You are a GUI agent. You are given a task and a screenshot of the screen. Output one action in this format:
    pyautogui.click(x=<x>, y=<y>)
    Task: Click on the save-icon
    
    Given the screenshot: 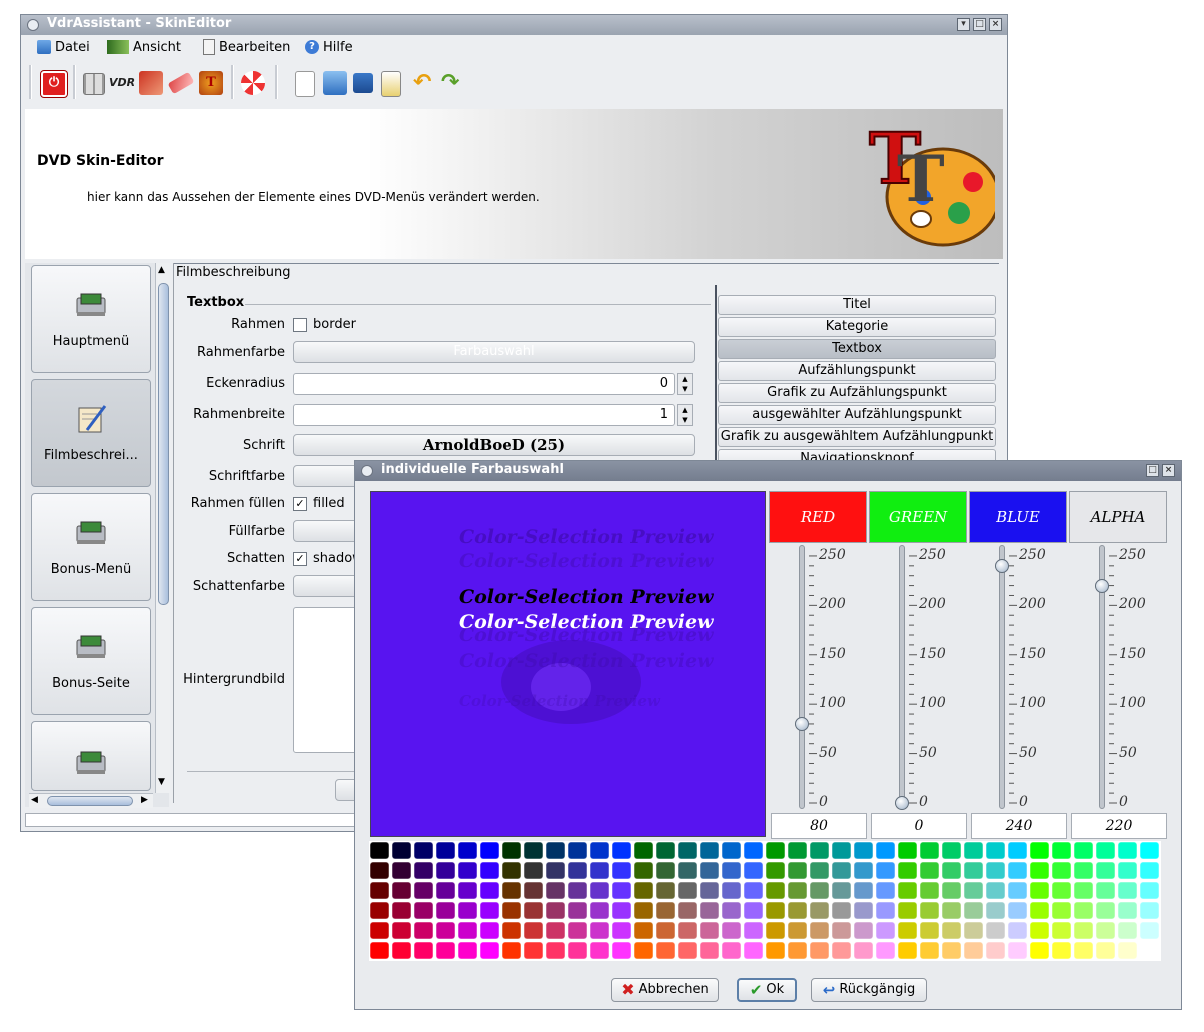 What is the action you would take?
    pyautogui.click(x=363, y=83)
    